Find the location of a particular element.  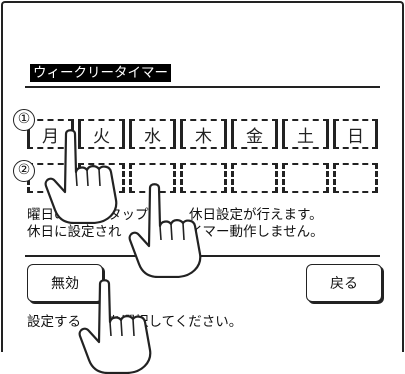

day-button-fri: 金 is located at coordinates (254, 134).